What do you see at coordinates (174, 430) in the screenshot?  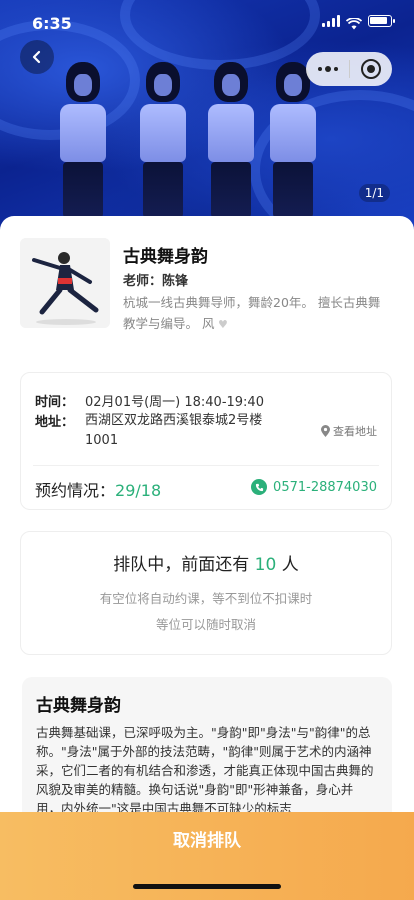 I see `address-value: 西湖区双龙路西溪银泰城2号楼1001` at bounding box center [174, 430].